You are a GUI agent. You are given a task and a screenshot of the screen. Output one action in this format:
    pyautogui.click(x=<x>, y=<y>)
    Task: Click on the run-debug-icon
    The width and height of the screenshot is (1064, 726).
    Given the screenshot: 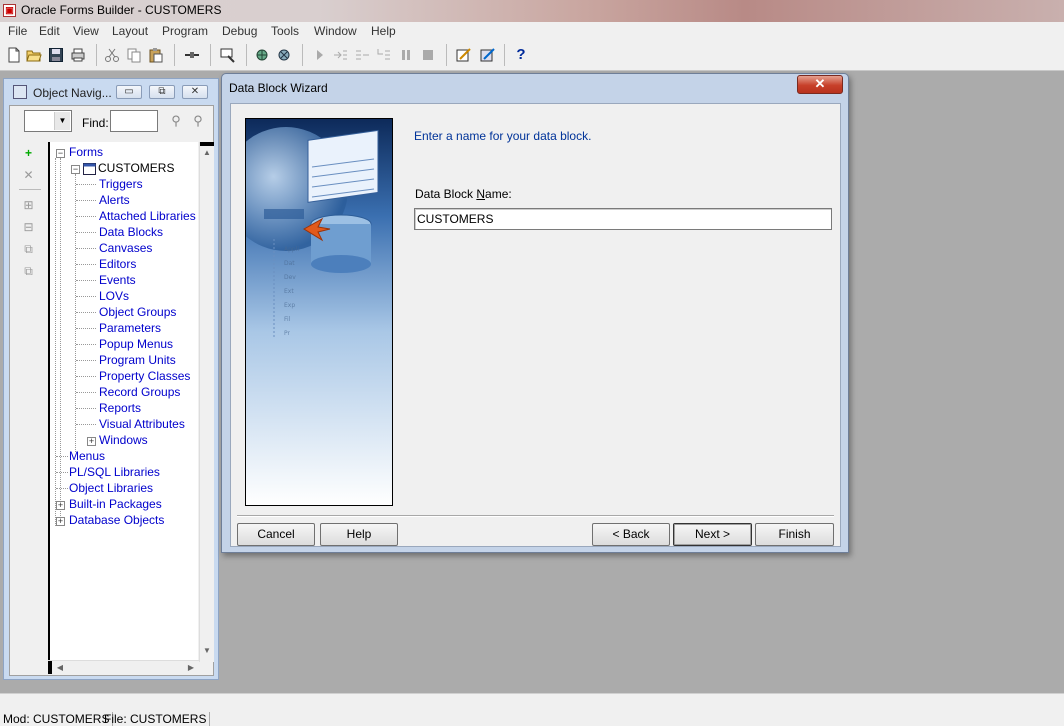 What is the action you would take?
    pyautogui.click(x=284, y=55)
    